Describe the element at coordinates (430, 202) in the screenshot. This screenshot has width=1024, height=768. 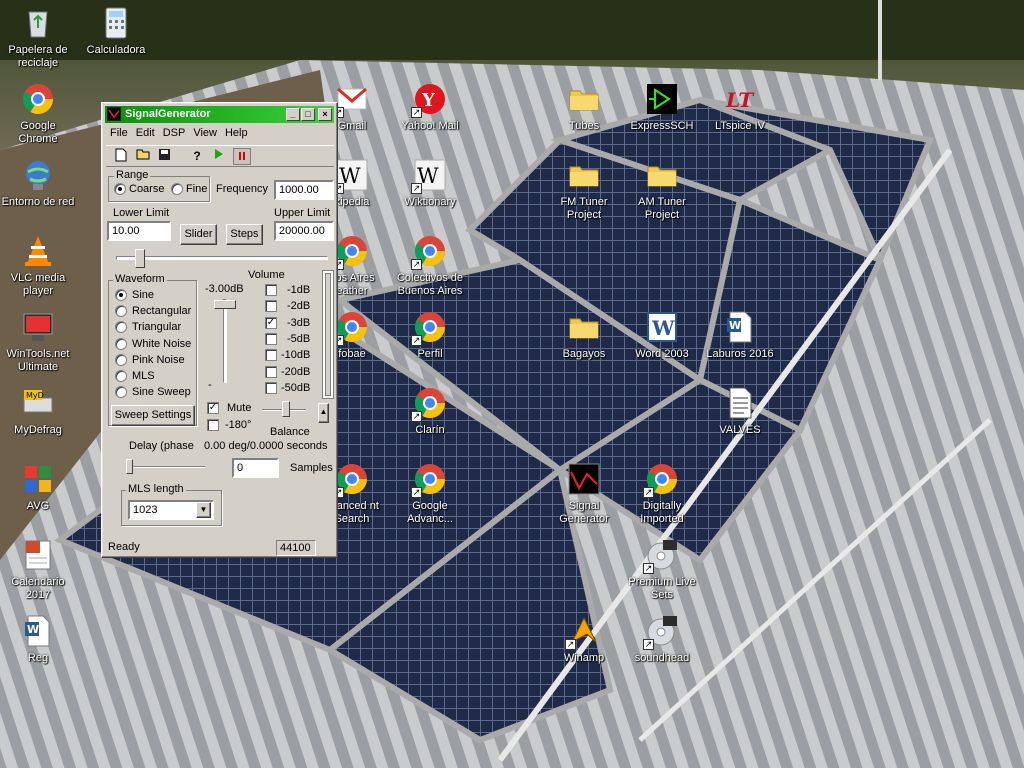
I see `desktop-icon-label: Wiktionary` at that location.